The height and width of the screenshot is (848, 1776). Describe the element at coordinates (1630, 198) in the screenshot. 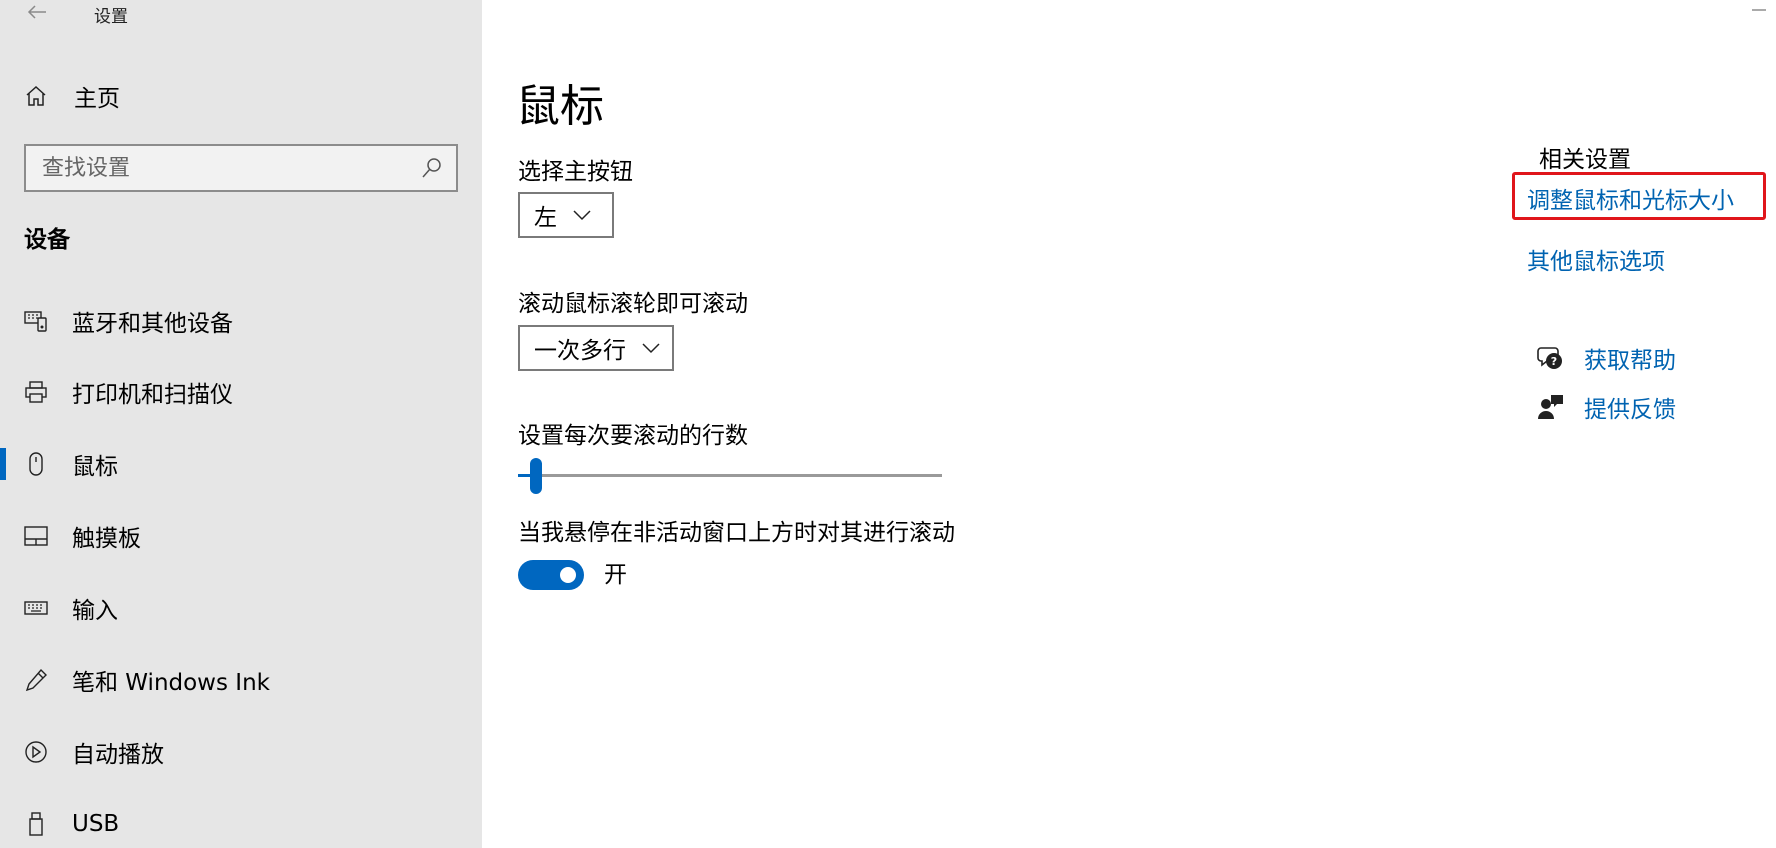

I see `adjust-cursor-size-link: 调整鼠标和光标大小` at that location.